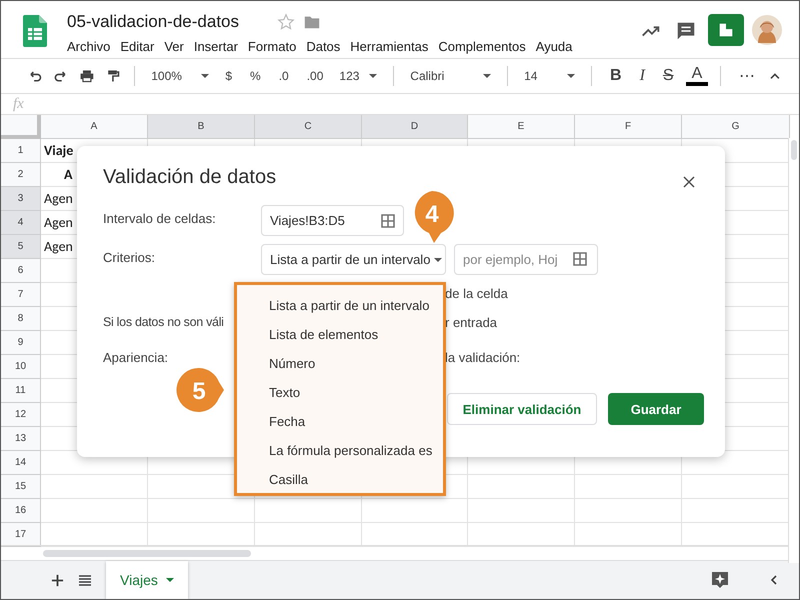  Describe the element at coordinates (21, 487) in the screenshot. I see `row-header: 15` at that location.